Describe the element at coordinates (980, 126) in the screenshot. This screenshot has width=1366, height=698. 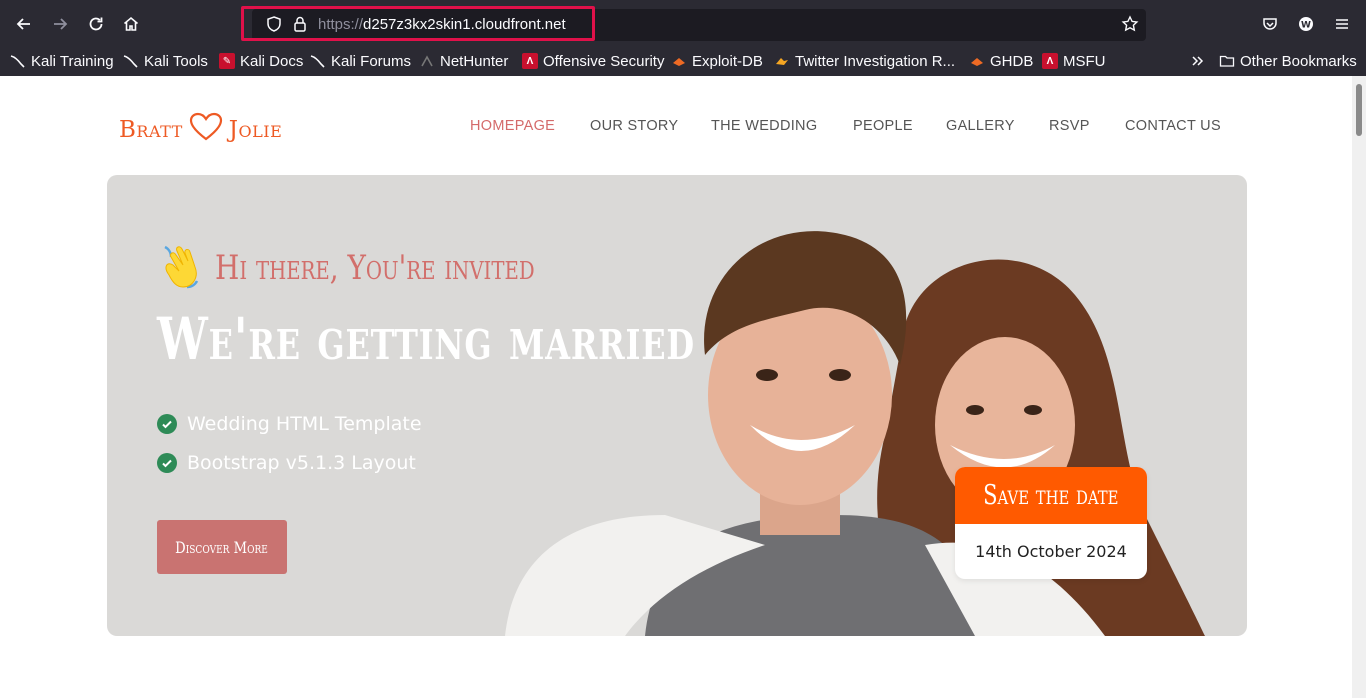
I see `nav-gallery: GALLERY` at that location.